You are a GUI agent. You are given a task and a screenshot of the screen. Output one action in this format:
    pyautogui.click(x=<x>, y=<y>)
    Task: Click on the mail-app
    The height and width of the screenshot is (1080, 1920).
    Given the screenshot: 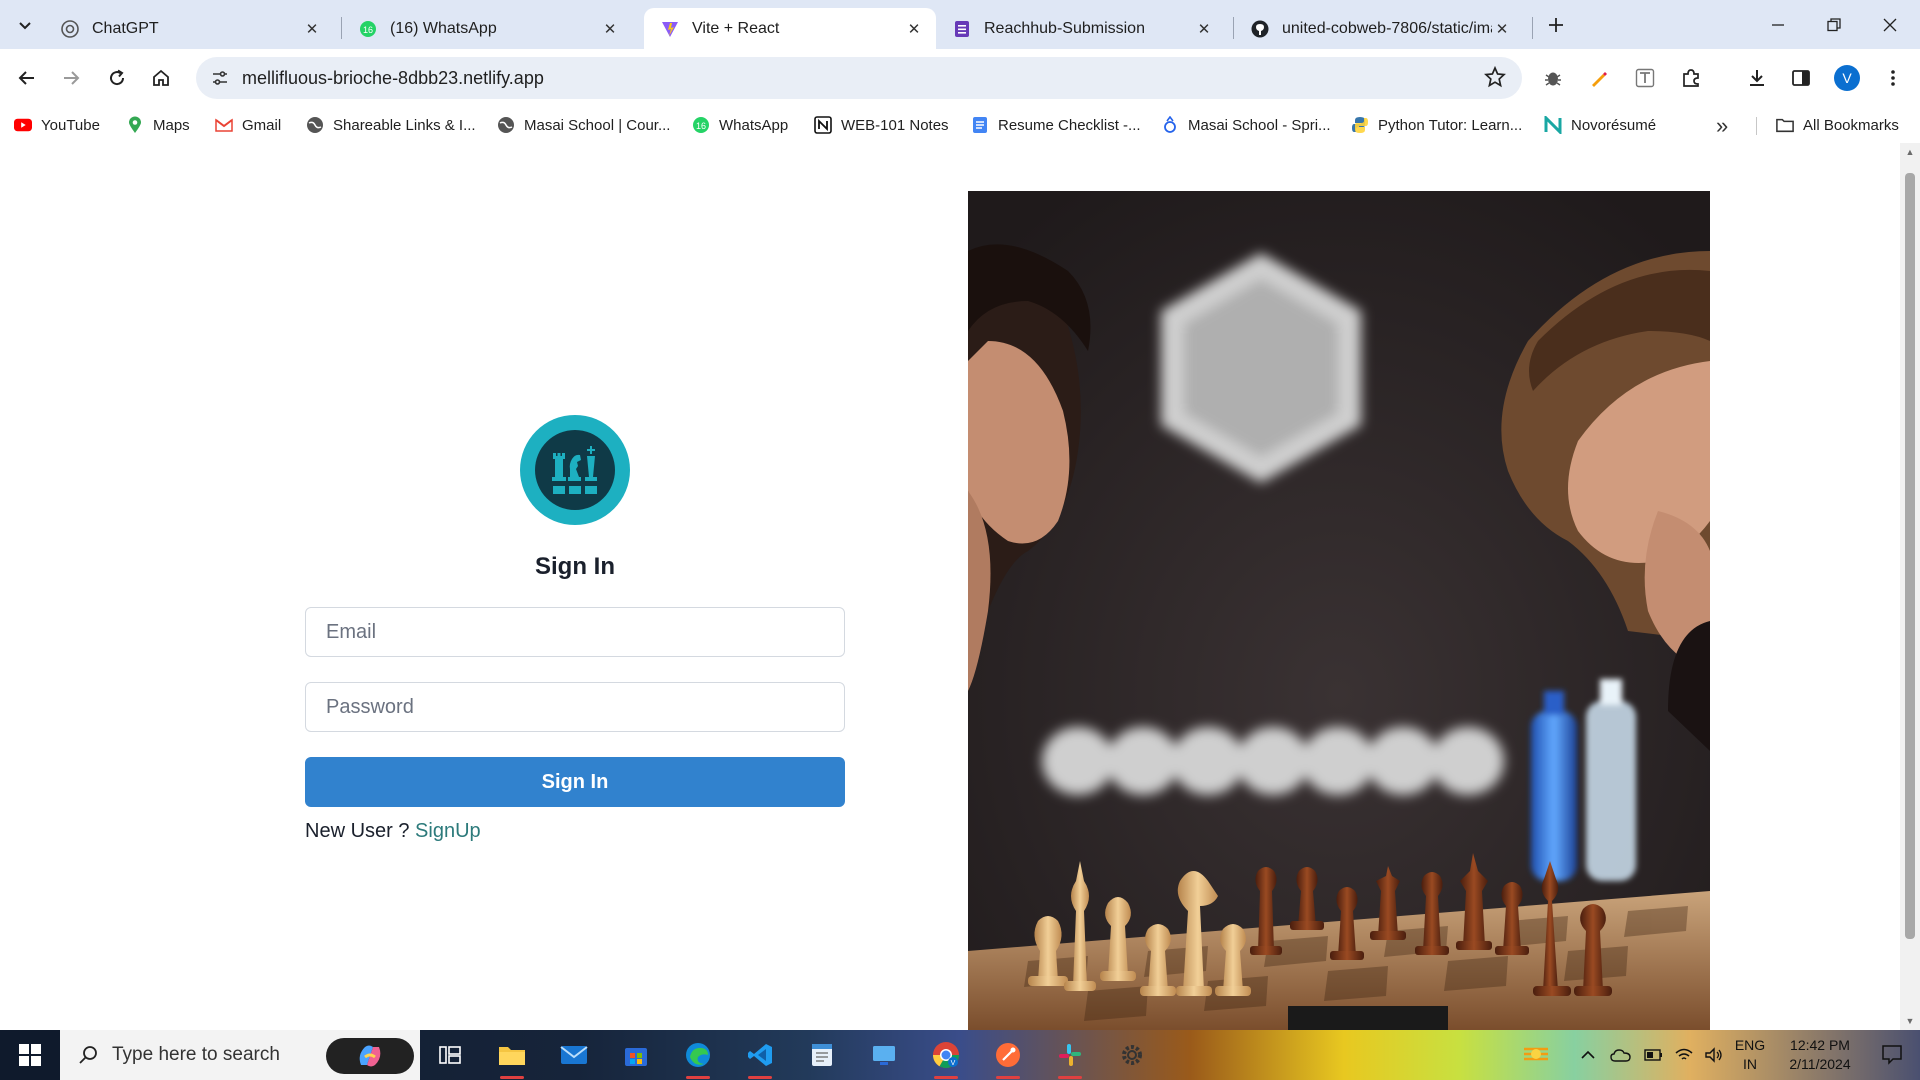 What is the action you would take?
    pyautogui.click(x=574, y=1055)
    